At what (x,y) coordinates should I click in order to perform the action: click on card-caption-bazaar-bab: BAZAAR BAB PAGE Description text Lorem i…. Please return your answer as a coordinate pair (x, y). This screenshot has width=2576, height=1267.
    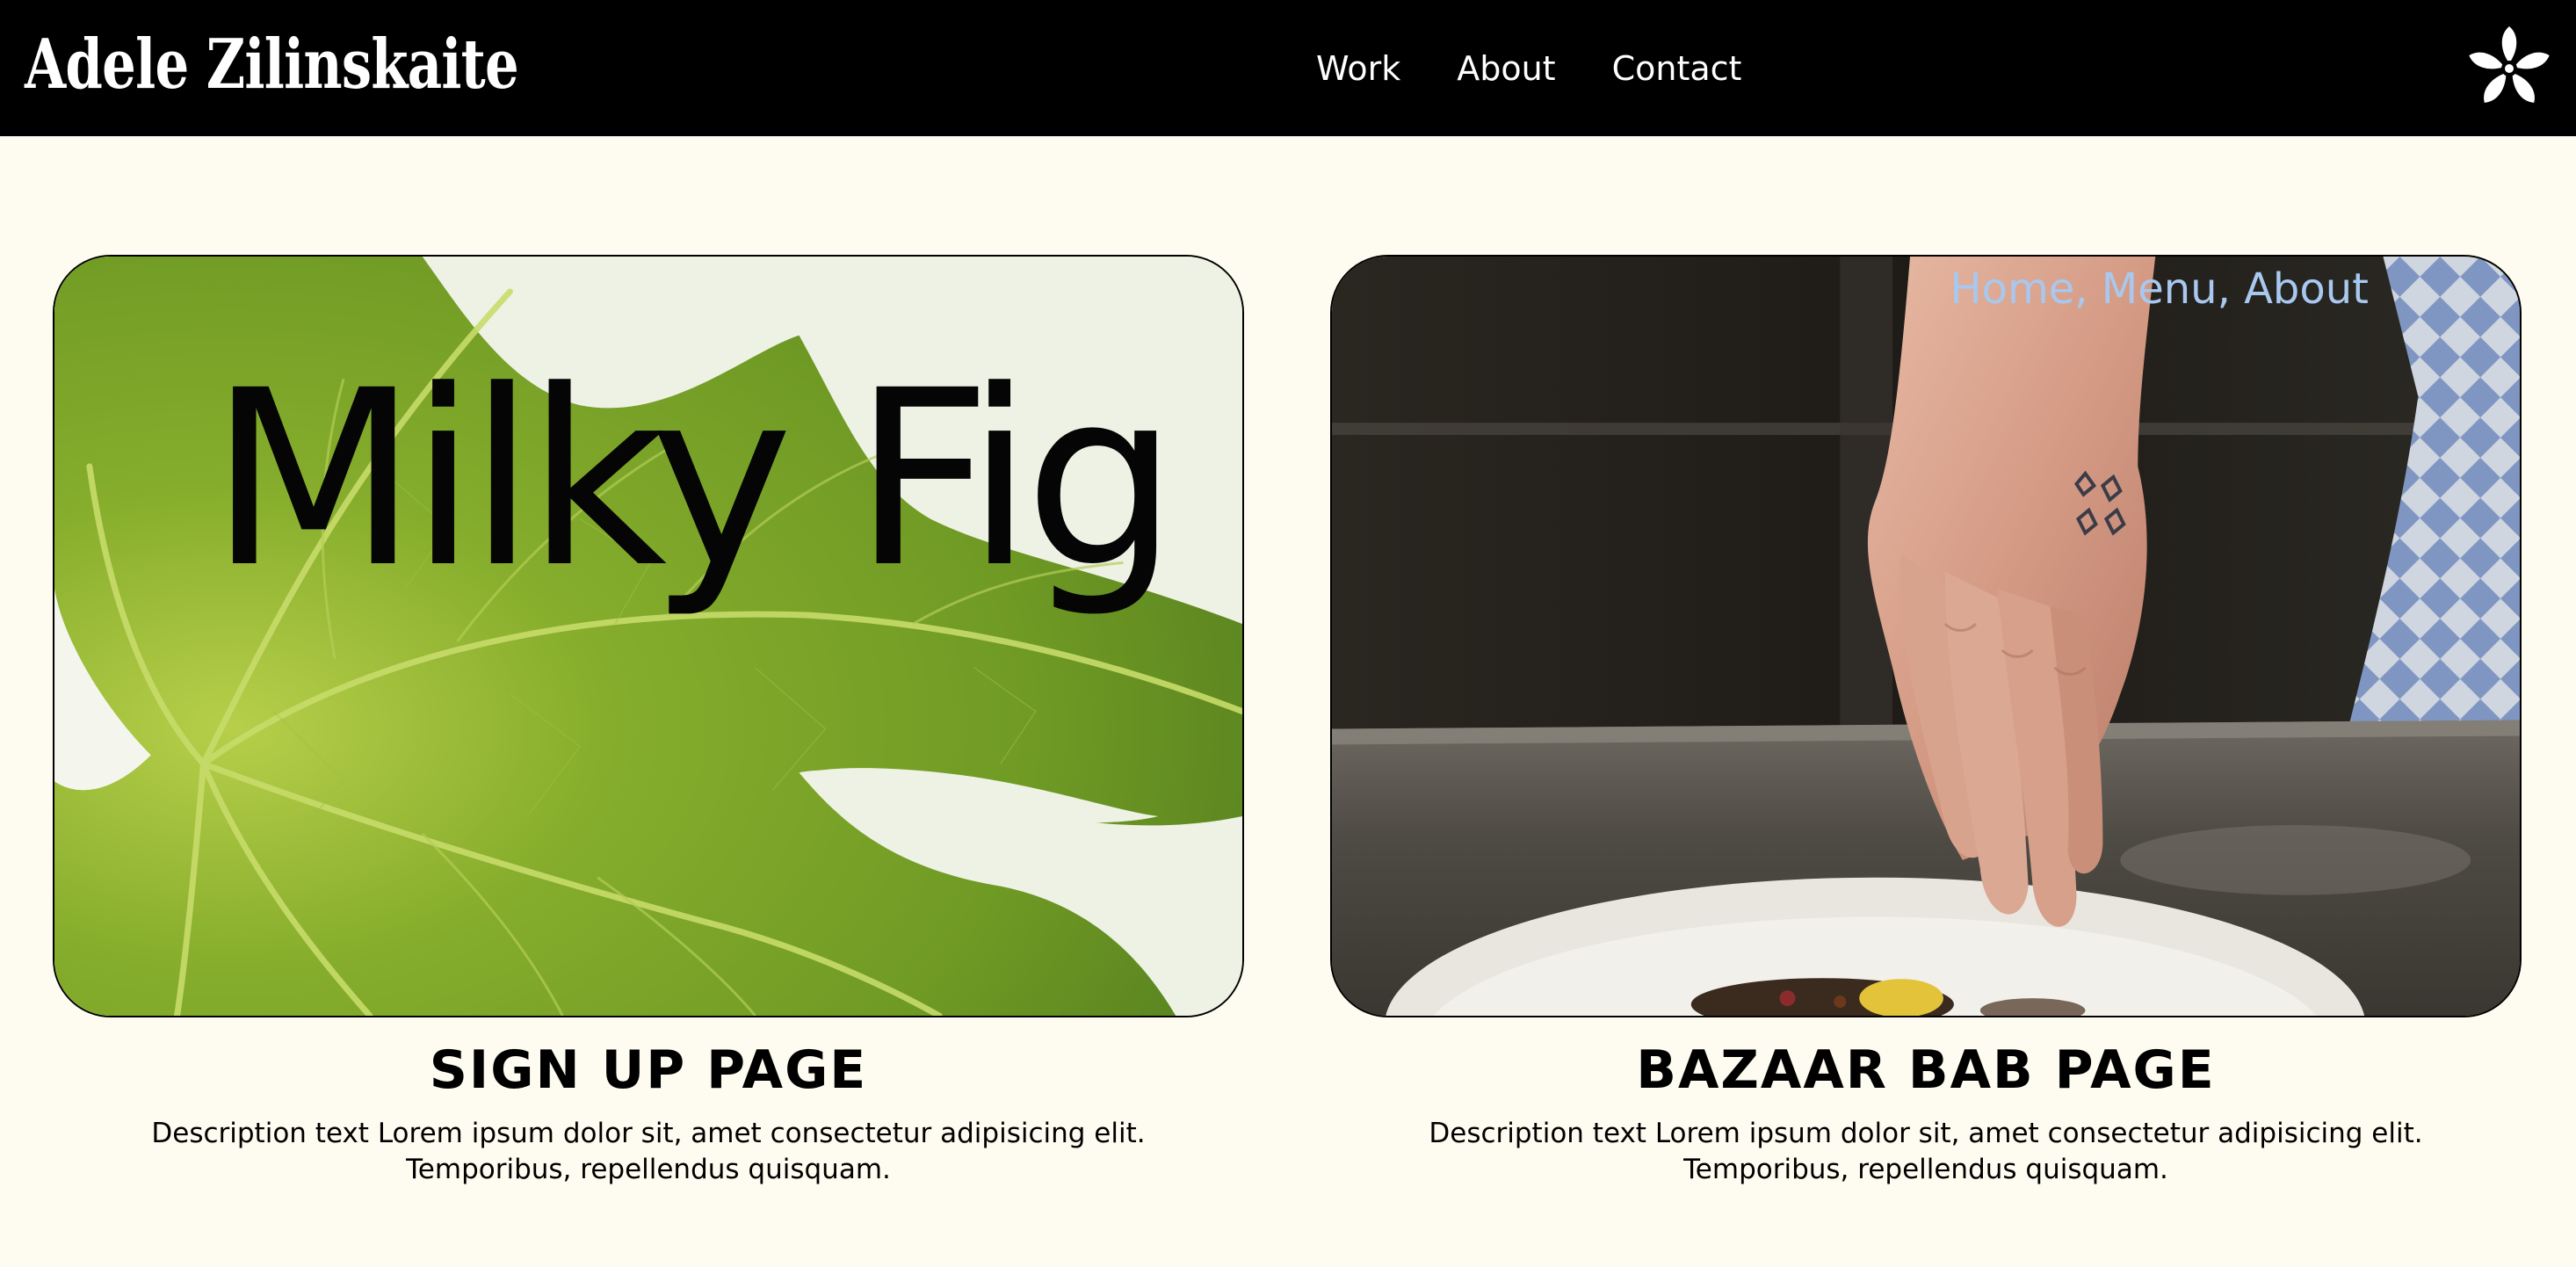
    Looking at the image, I should click on (1926, 1110).